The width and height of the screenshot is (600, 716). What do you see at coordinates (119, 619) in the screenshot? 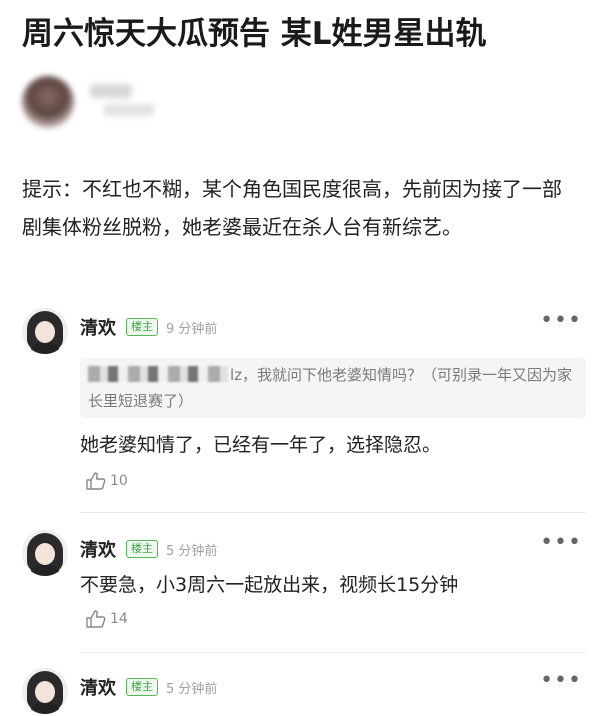
I see `like-count: 14` at bounding box center [119, 619].